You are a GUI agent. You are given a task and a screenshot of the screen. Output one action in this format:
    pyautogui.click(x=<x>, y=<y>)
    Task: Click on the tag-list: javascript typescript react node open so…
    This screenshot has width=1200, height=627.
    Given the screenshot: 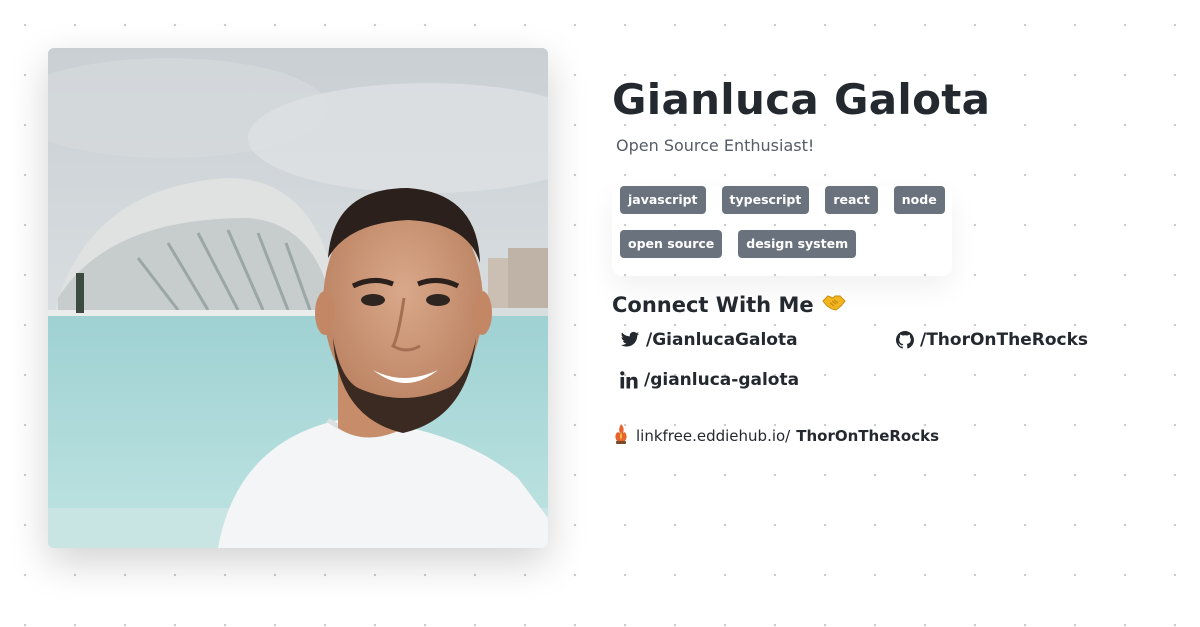 What is the action you would take?
    pyautogui.click(x=782, y=231)
    